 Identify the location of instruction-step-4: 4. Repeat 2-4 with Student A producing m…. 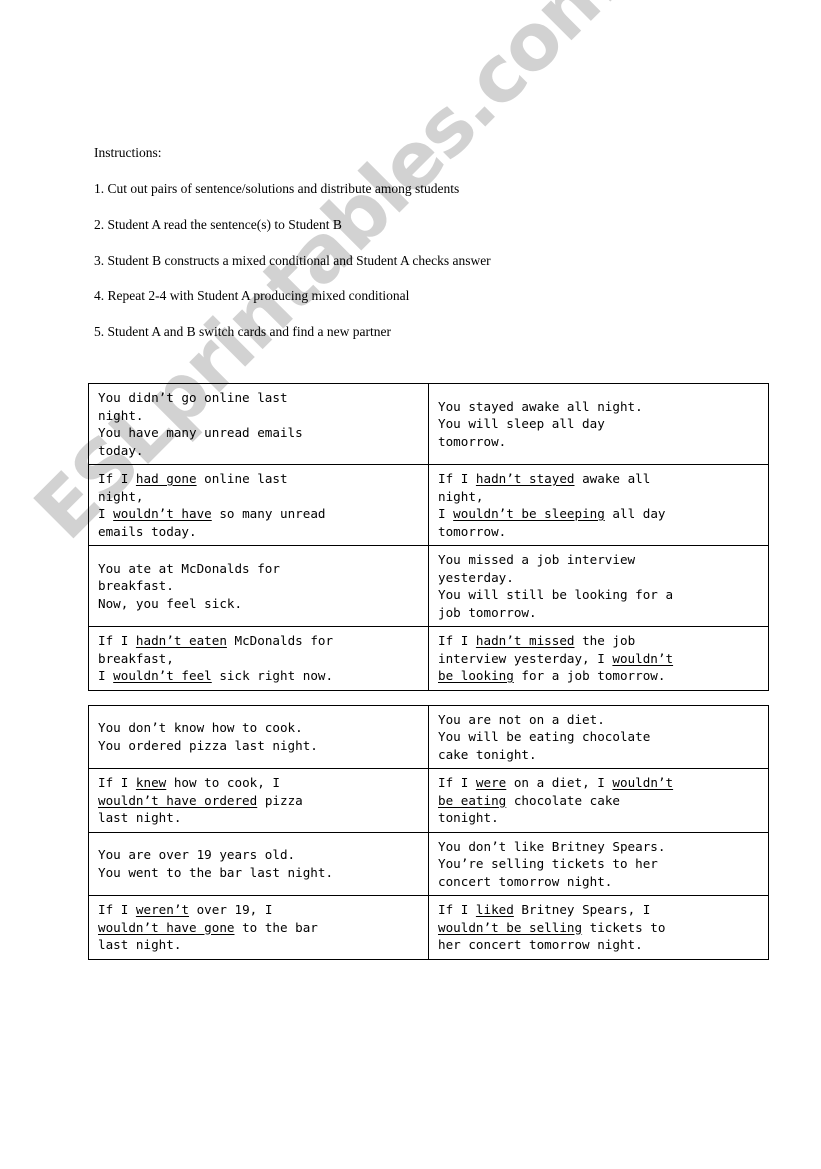
(252, 296).